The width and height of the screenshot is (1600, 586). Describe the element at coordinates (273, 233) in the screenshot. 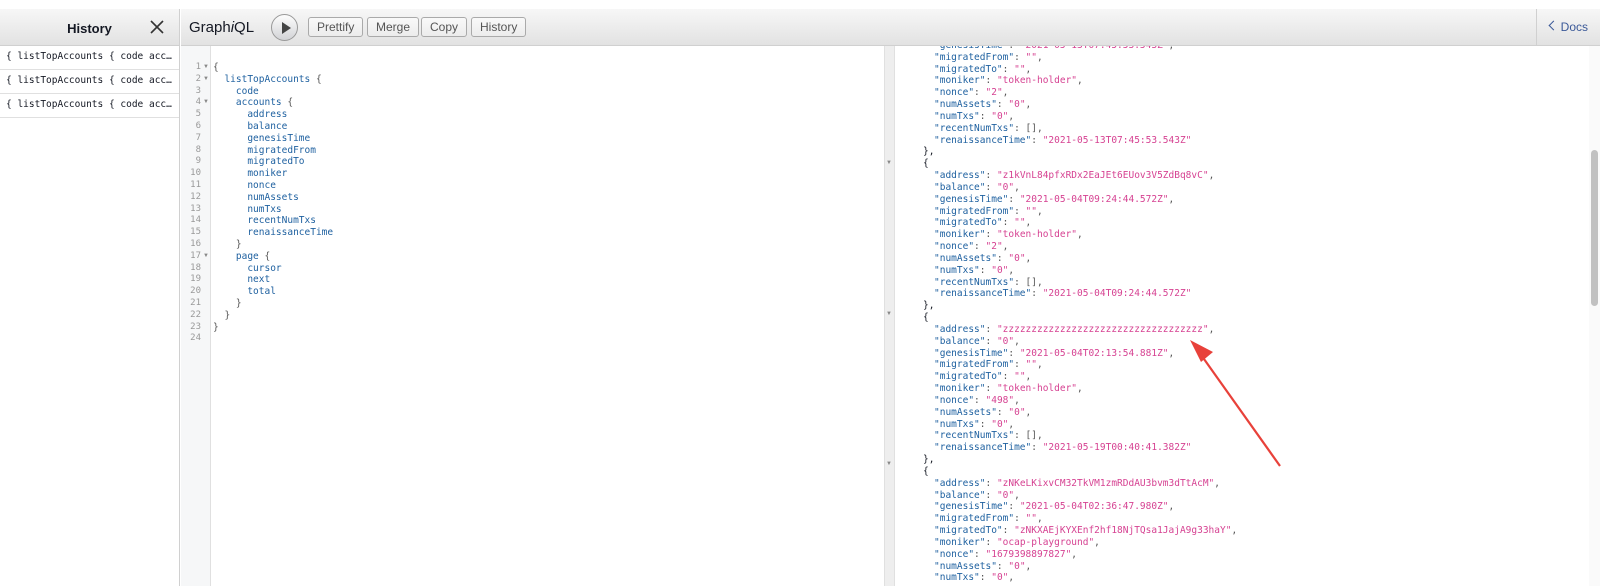

I see `query-line: renaissanceTime` at that location.